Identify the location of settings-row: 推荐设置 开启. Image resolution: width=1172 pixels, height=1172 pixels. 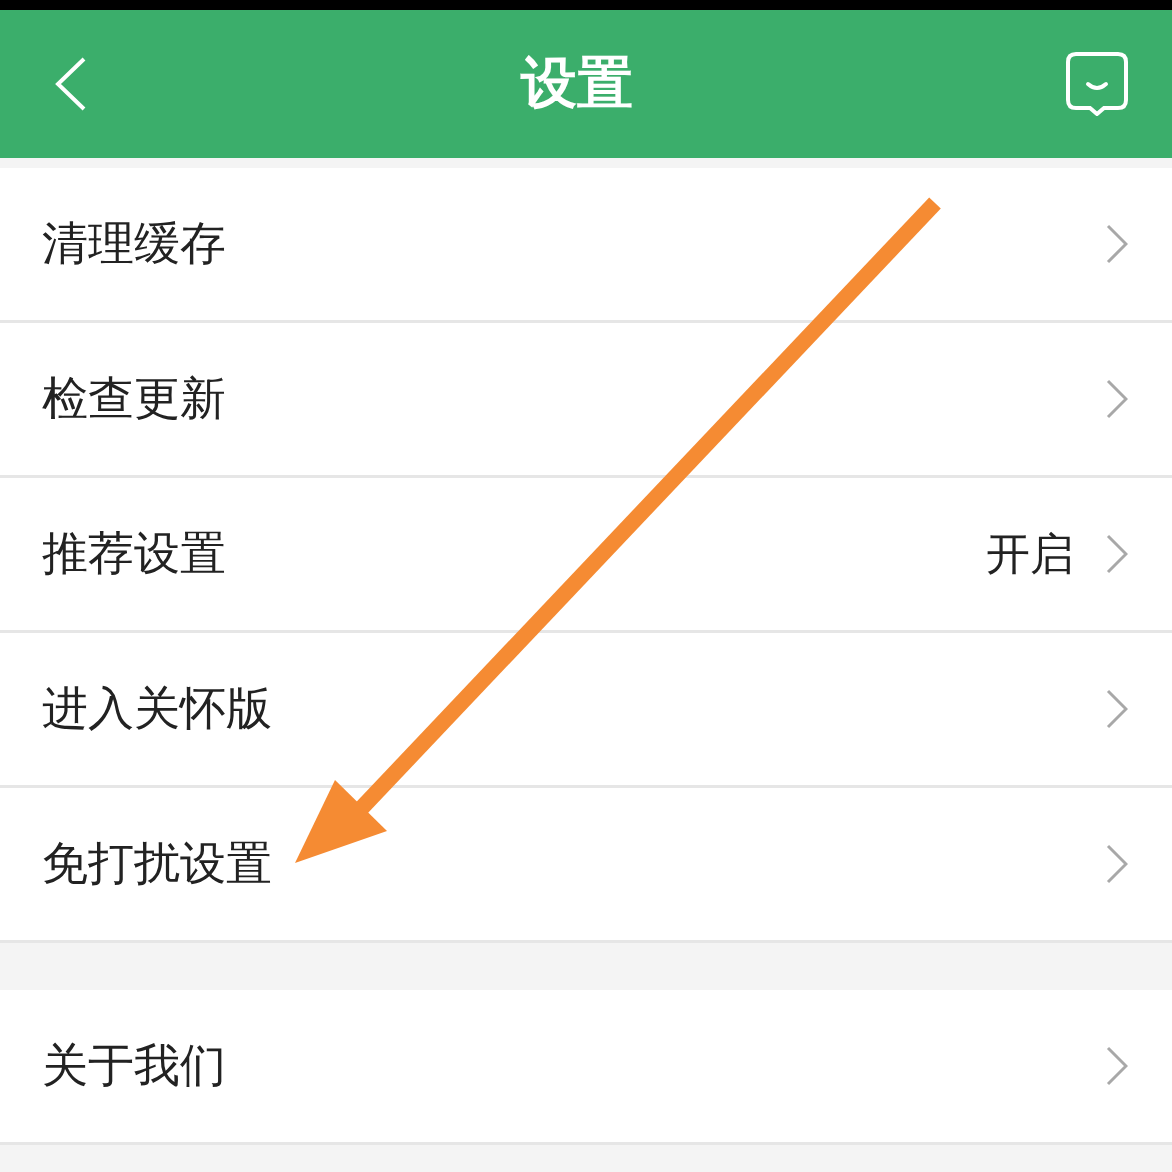
(586, 555).